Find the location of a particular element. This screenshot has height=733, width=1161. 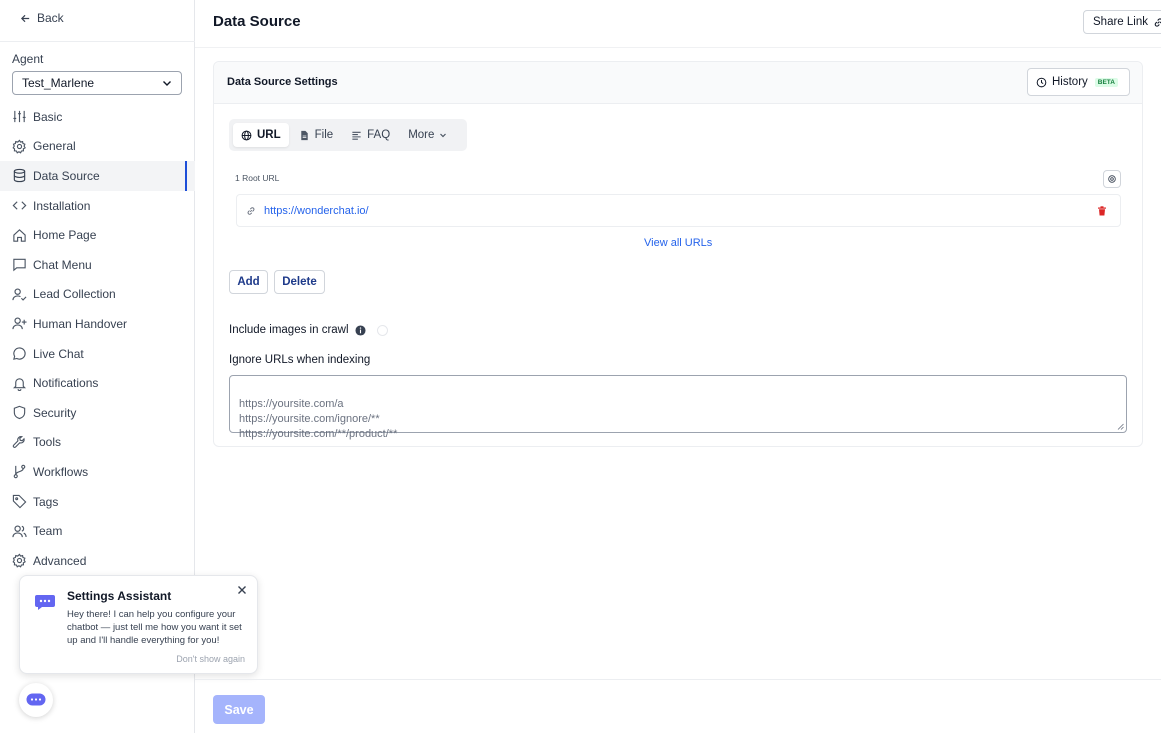

agent-select-value: Test_Marlene is located at coordinates (58, 83).